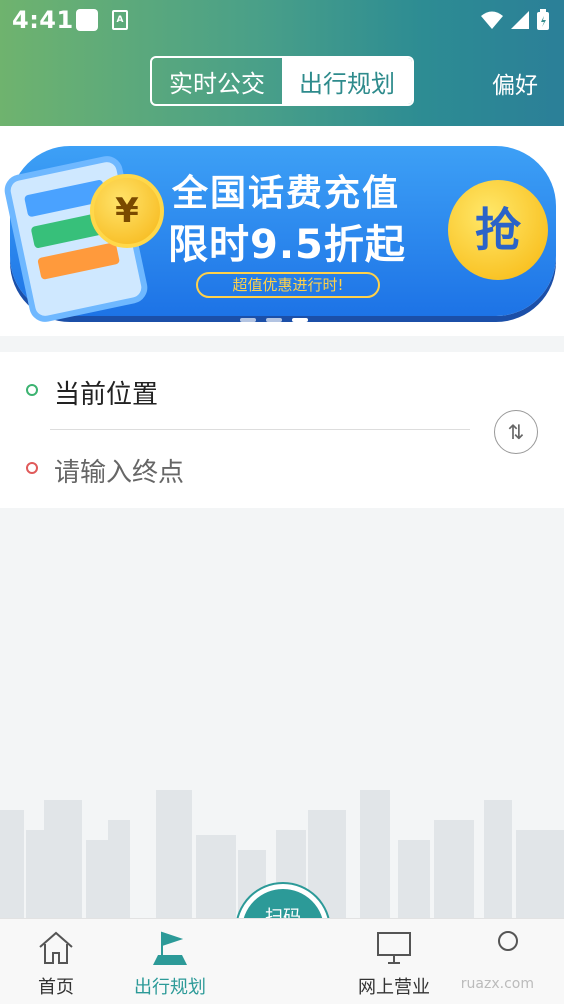  What do you see at coordinates (56, 947) in the screenshot?
I see `home-icon` at bounding box center [56, 947].